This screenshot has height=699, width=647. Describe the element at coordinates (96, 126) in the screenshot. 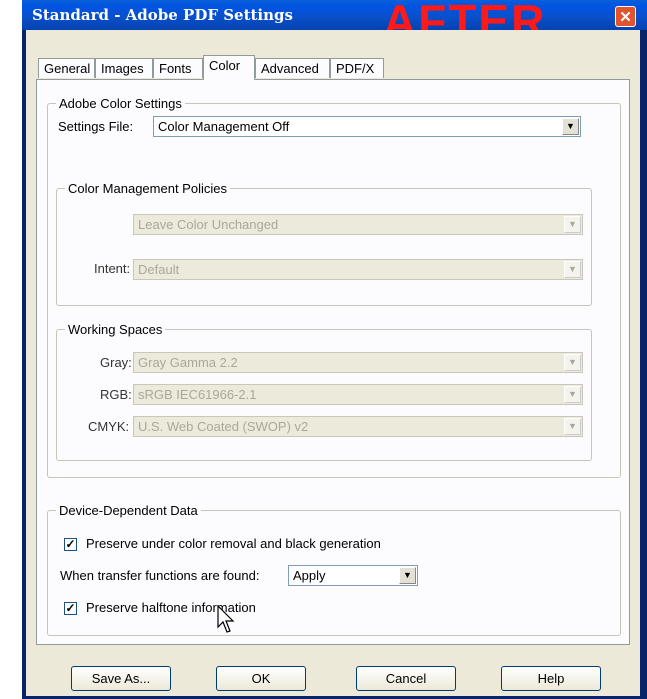

I see `settings-file-label: Settings File:` at that location.